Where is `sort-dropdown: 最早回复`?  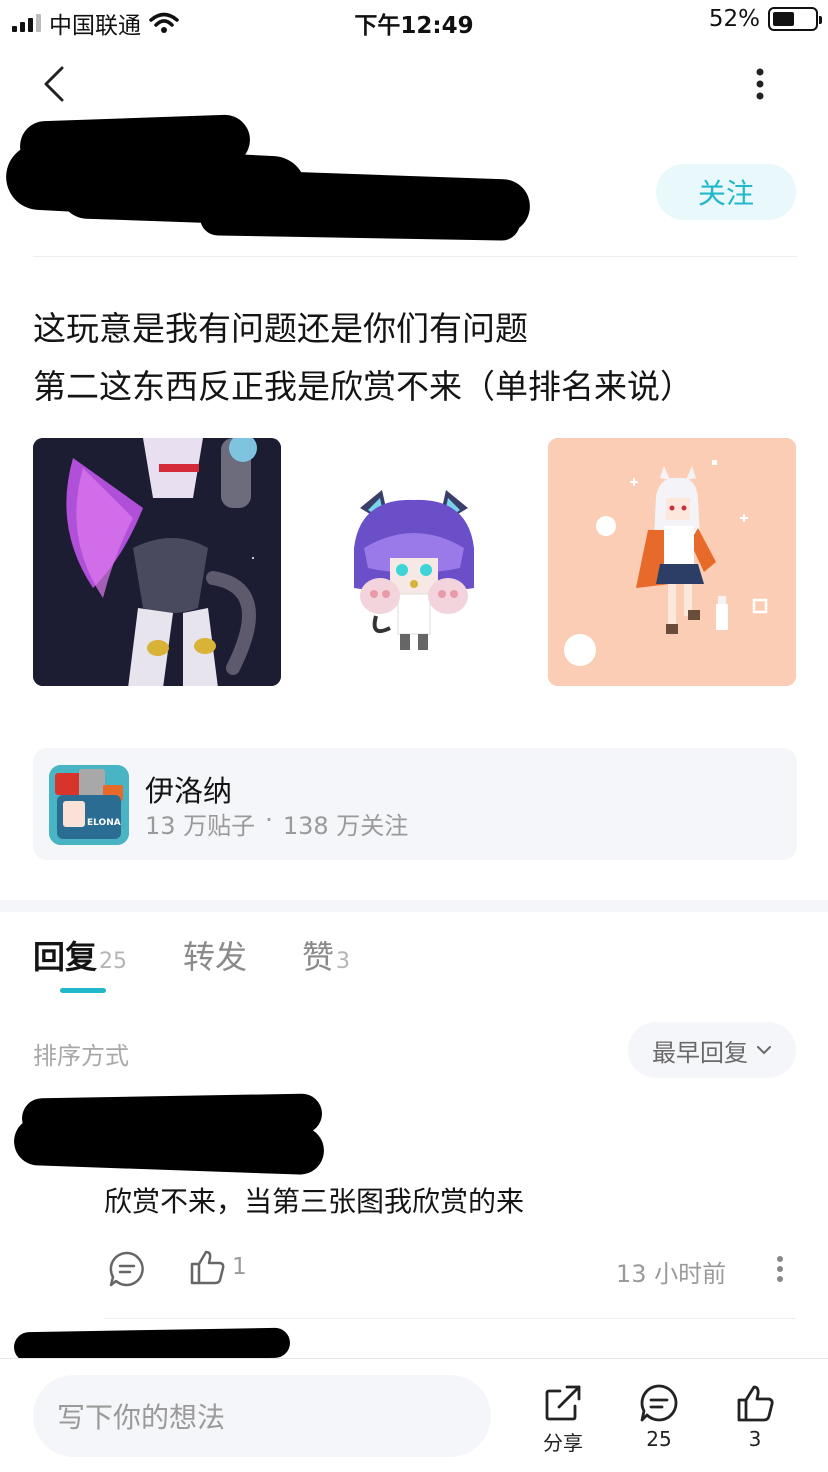
sort-dropdown: 最早回复 is located at coordinates (712, 1050).